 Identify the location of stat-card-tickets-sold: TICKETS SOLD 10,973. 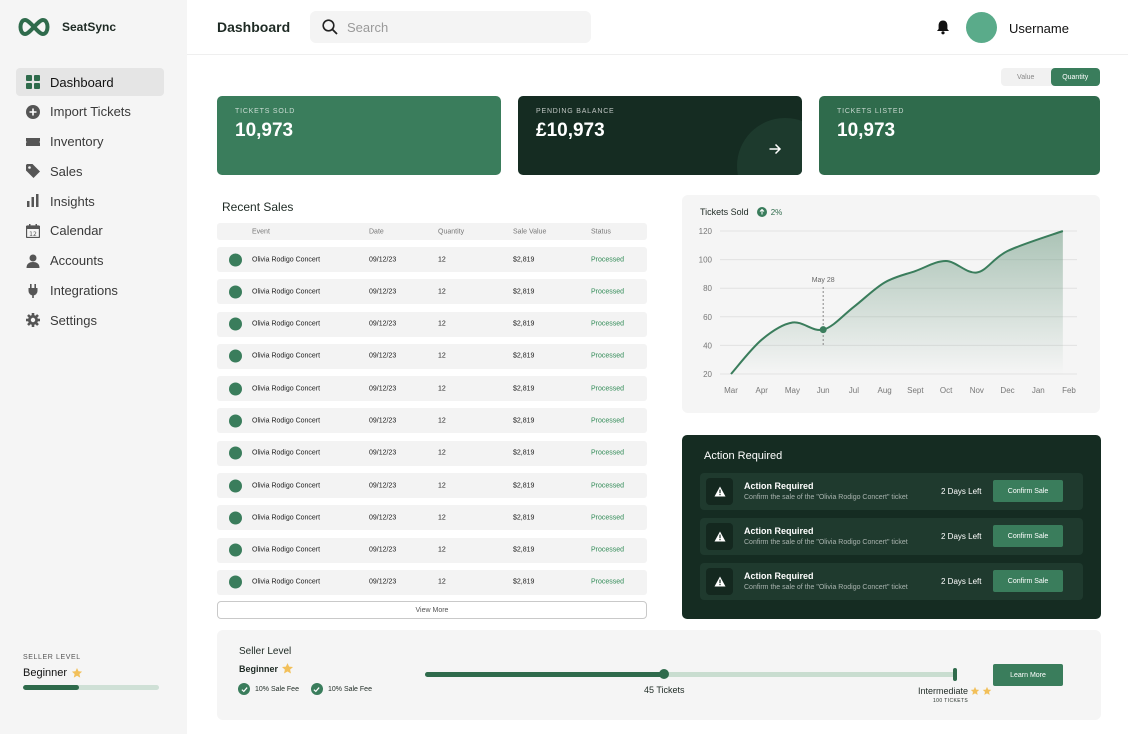
(359, 135).